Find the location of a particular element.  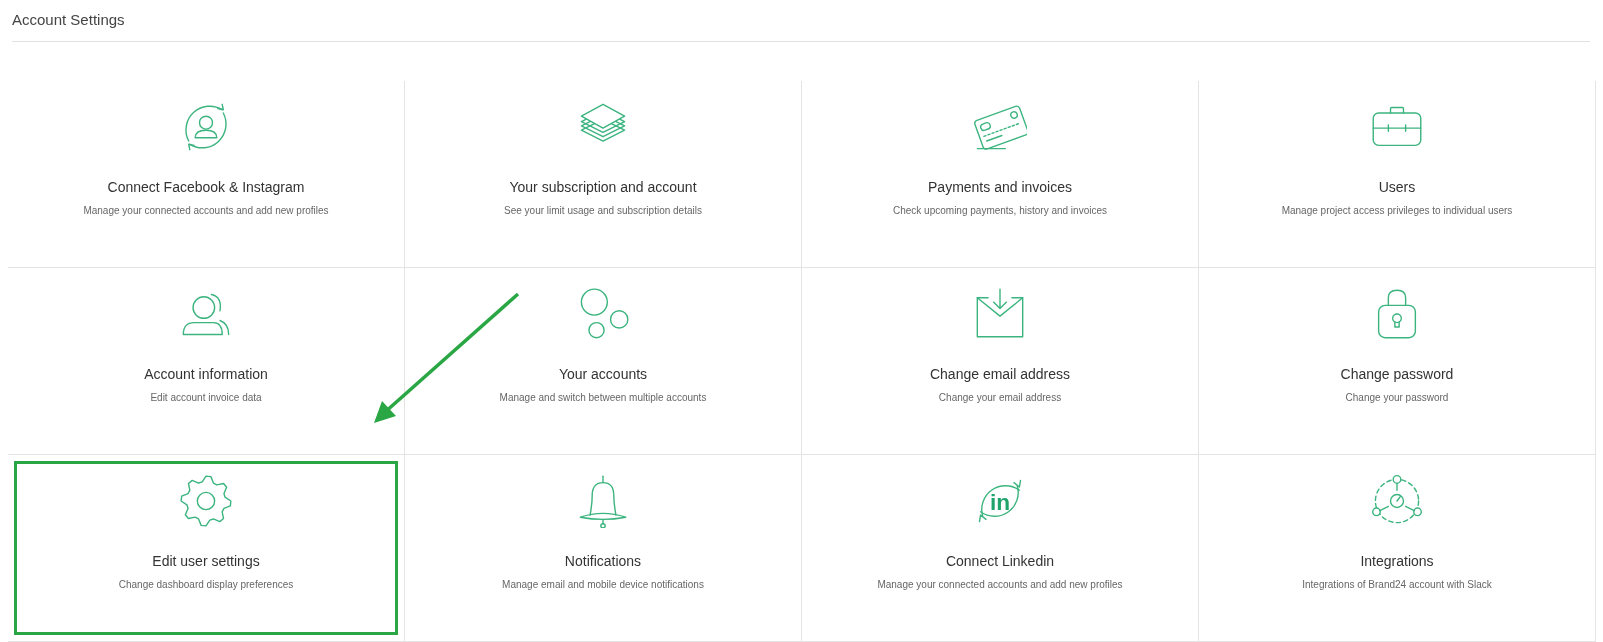

card-title: Change email address is located at coordinates (1000, 374).